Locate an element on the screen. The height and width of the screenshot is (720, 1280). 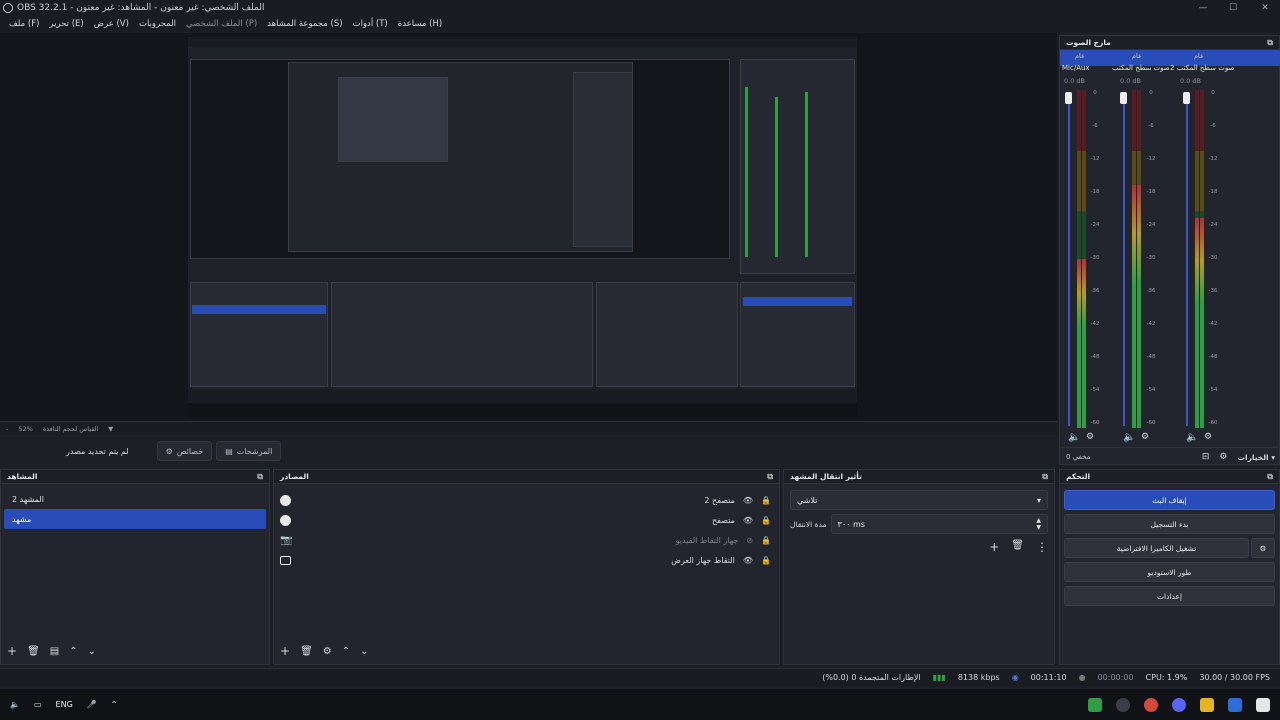
no-source-label: لم يتم تحديد مصدر is located at coordinates (97, 451).